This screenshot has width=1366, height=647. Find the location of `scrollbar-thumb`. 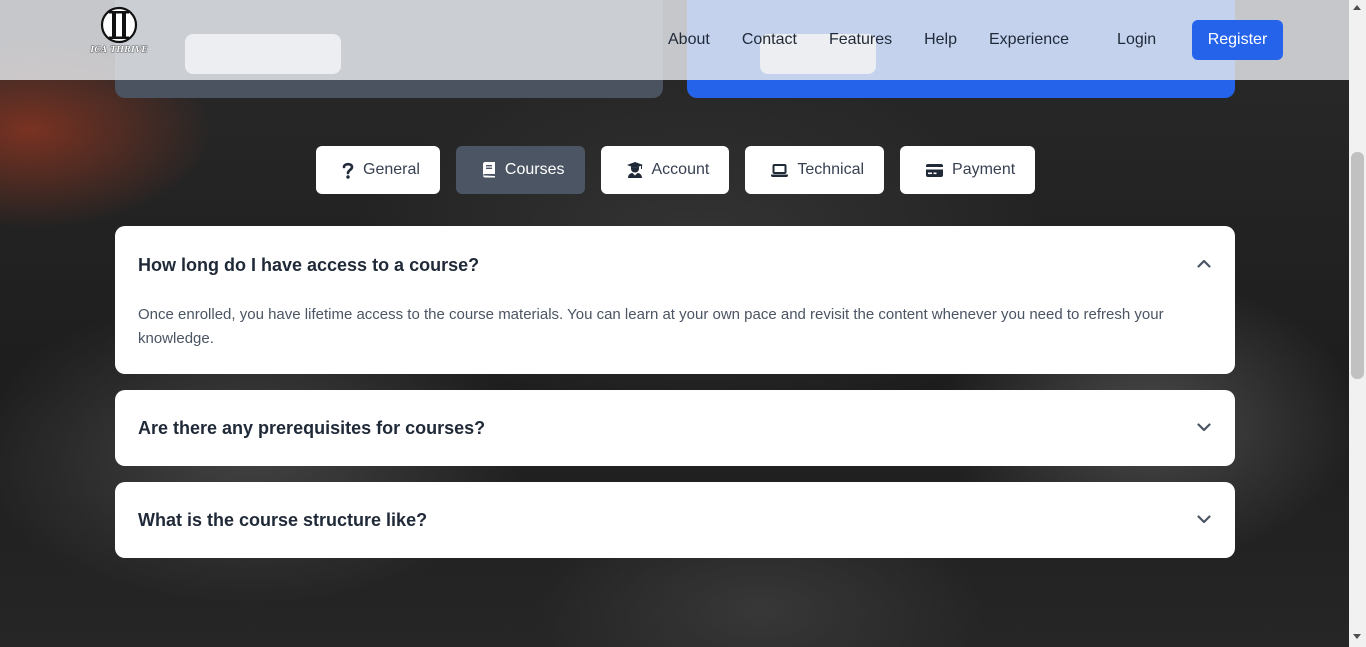

scrollbar-thumb is located at coordinates (1357, 265).